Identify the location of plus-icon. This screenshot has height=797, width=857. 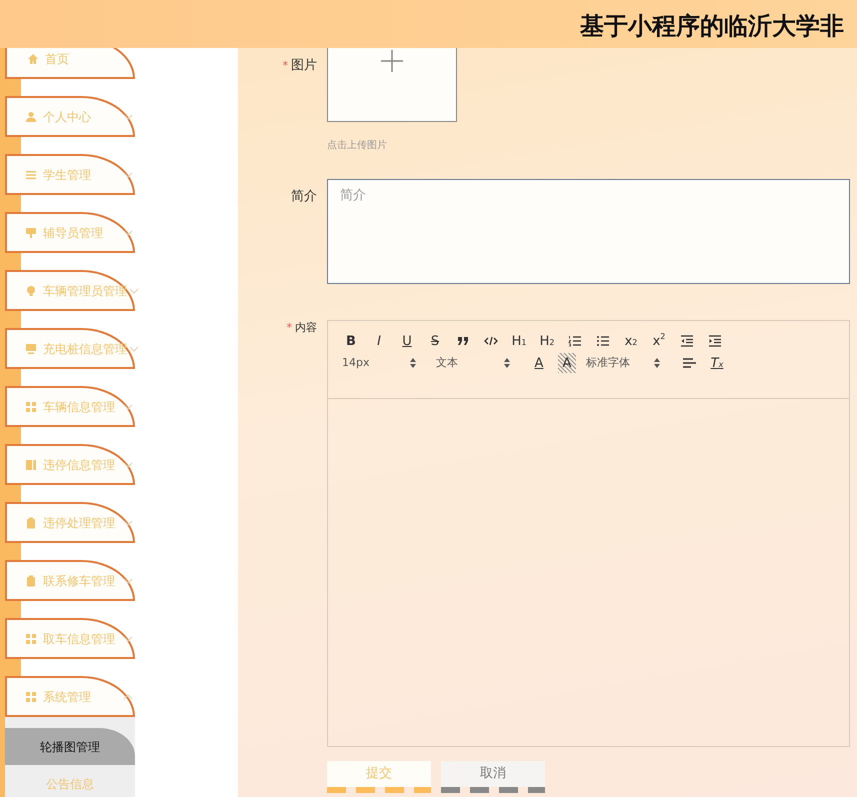
(392, 61).